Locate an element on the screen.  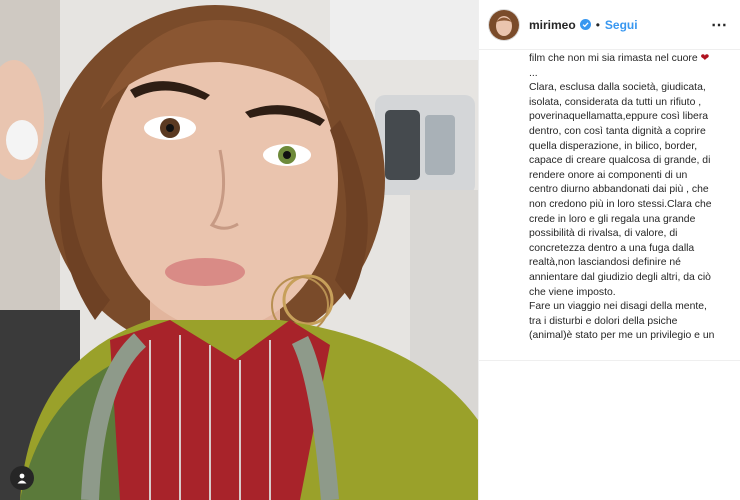
caption-line: poverinaquellamatta,eppure così libera is located at coordinates (619, 117).